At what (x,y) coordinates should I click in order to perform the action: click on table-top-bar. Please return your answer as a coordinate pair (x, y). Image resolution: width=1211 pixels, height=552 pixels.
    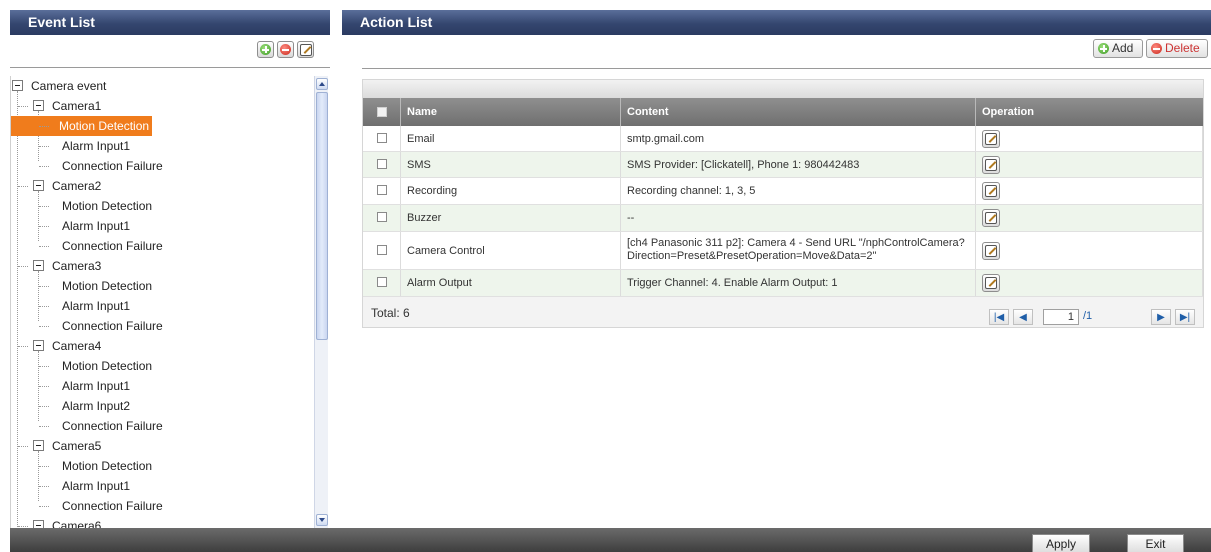
    Looking at the image, I should click on (783, 89).